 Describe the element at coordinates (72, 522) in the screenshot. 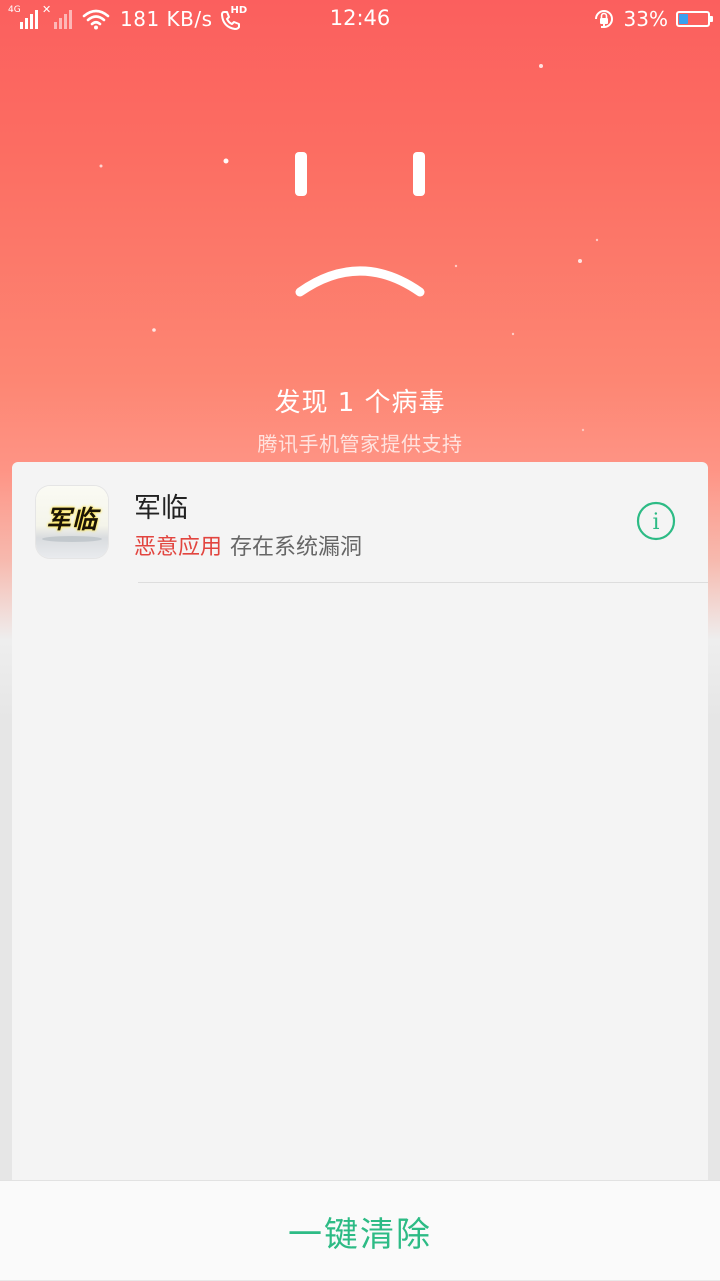

I see `app-icon: 军临` at that location.